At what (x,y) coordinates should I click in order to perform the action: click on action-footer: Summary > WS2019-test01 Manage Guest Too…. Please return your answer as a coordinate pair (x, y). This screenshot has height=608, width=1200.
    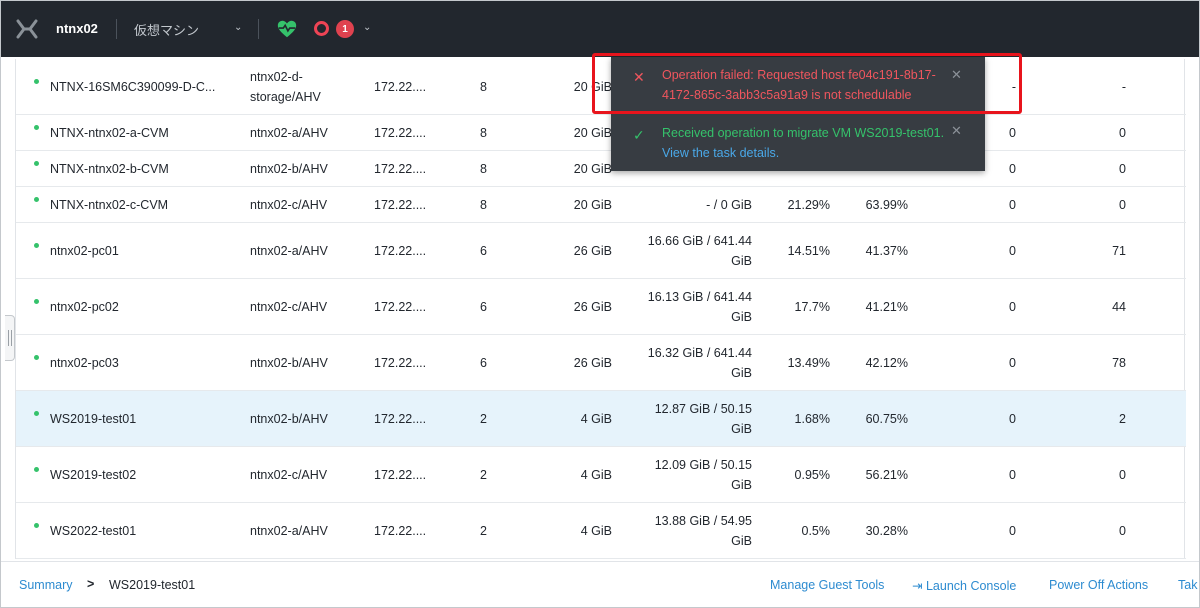
    Looking at the image, I should click on (600, 584).